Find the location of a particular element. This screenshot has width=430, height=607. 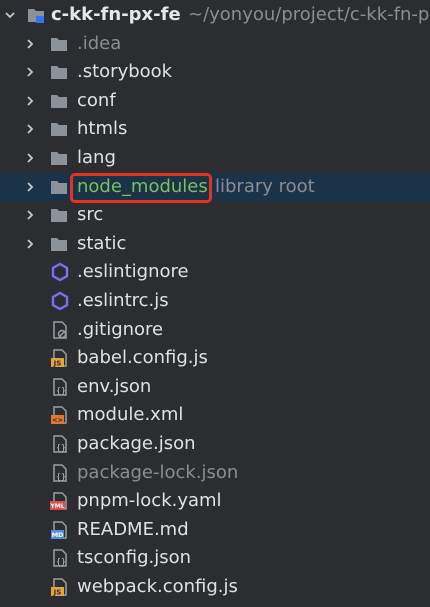

tree-file-gitignore: .gitignore is located at coordinates (215, 330).